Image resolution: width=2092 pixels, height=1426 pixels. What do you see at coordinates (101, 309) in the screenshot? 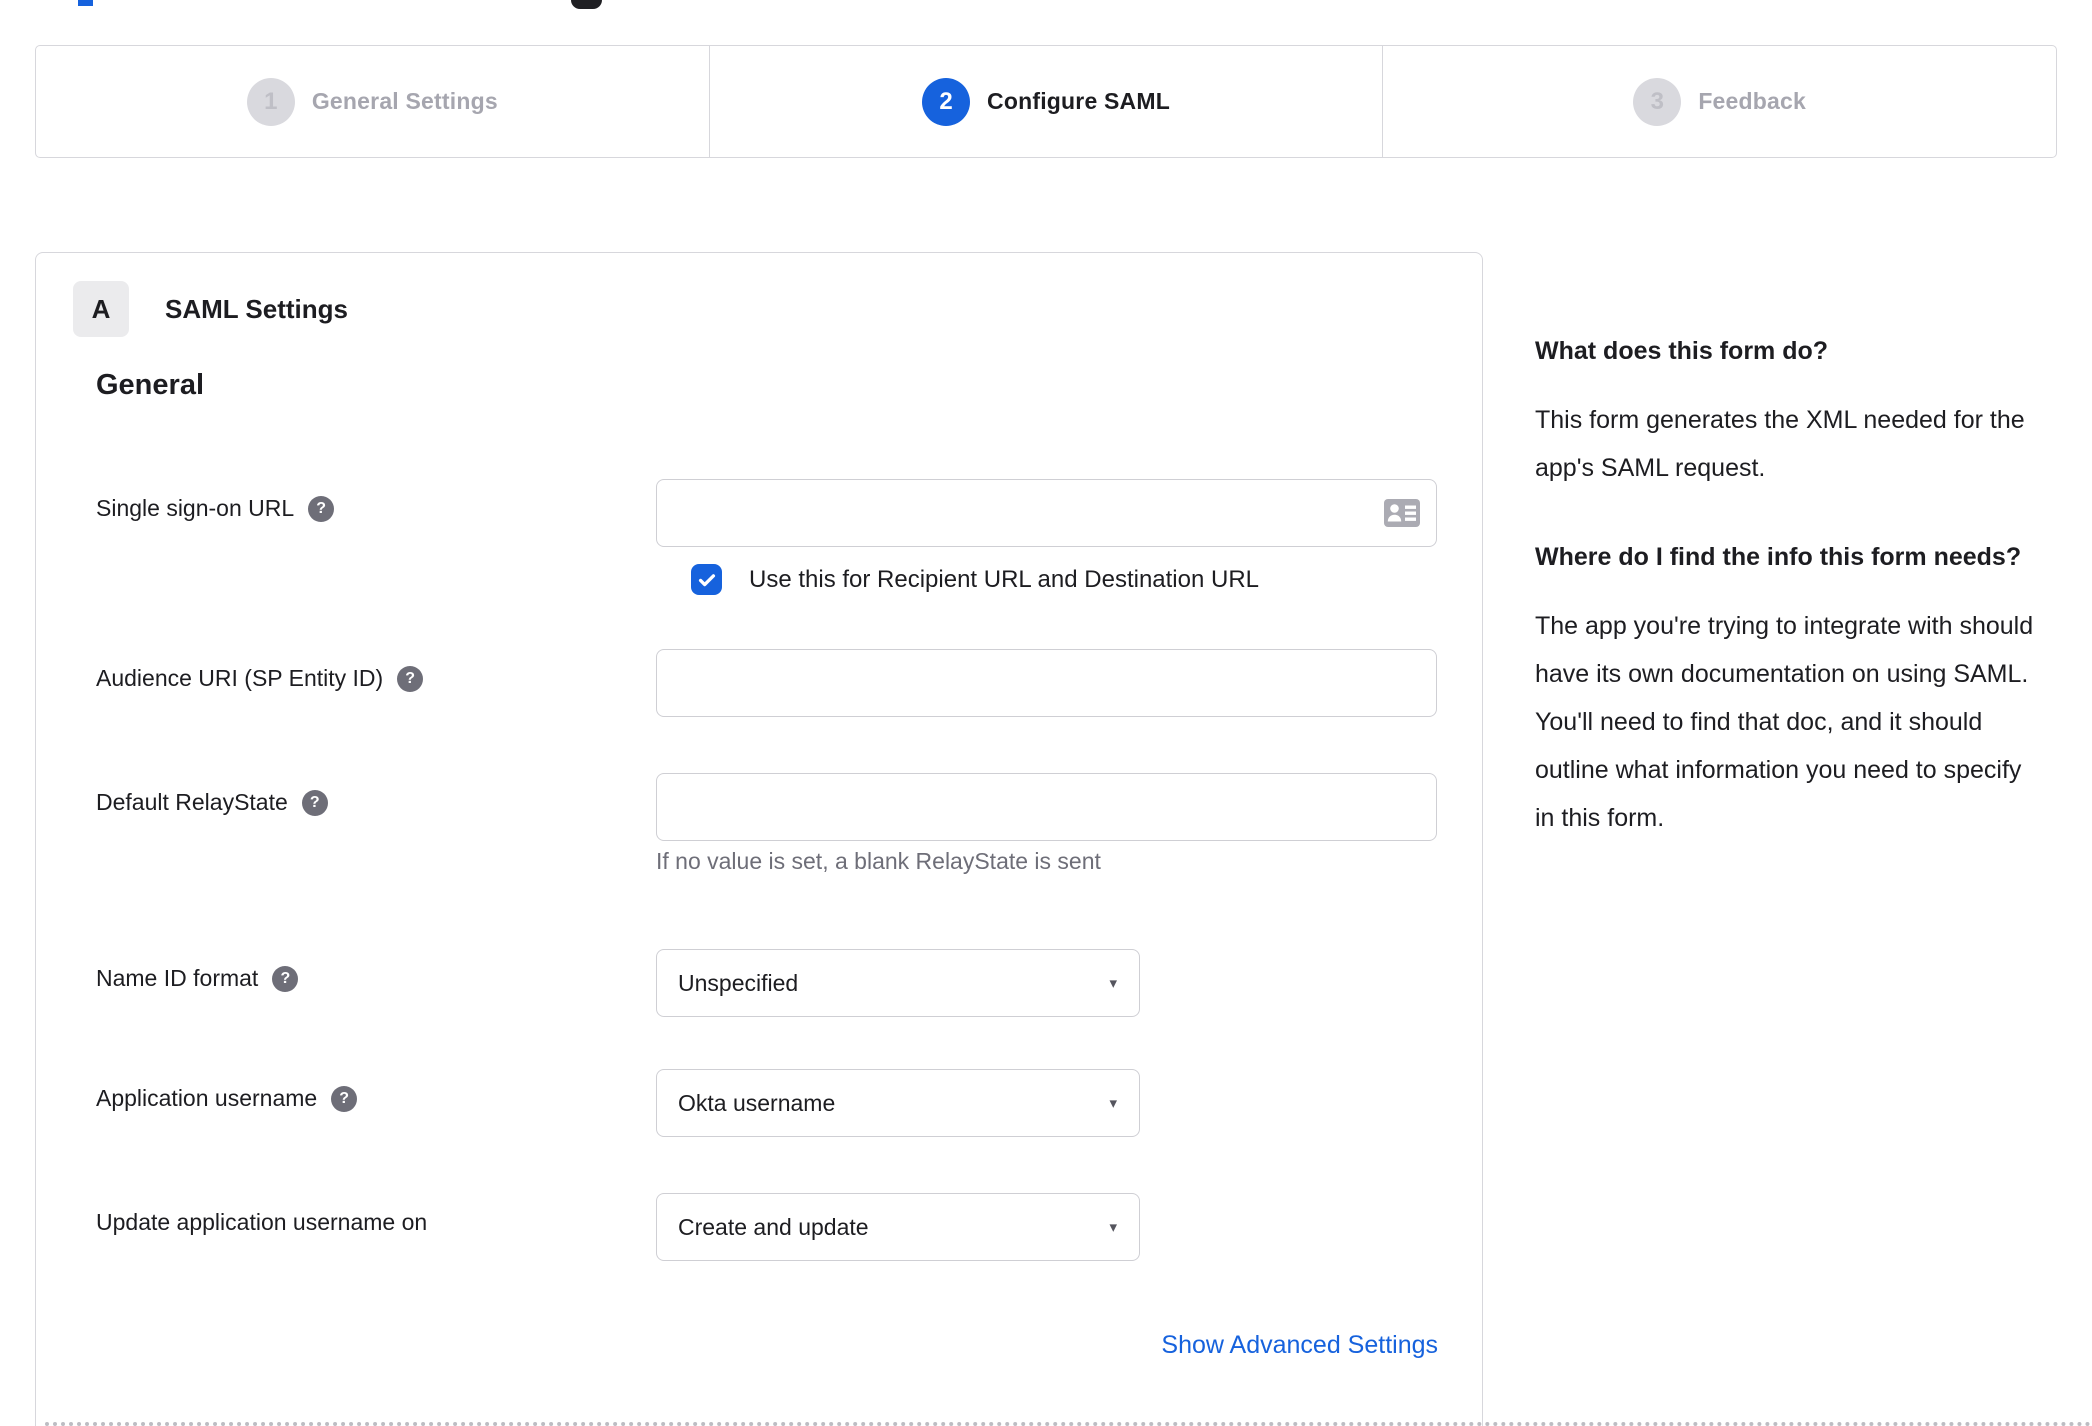
I see `section-a-badge: A` at bounding box center [101, 309].